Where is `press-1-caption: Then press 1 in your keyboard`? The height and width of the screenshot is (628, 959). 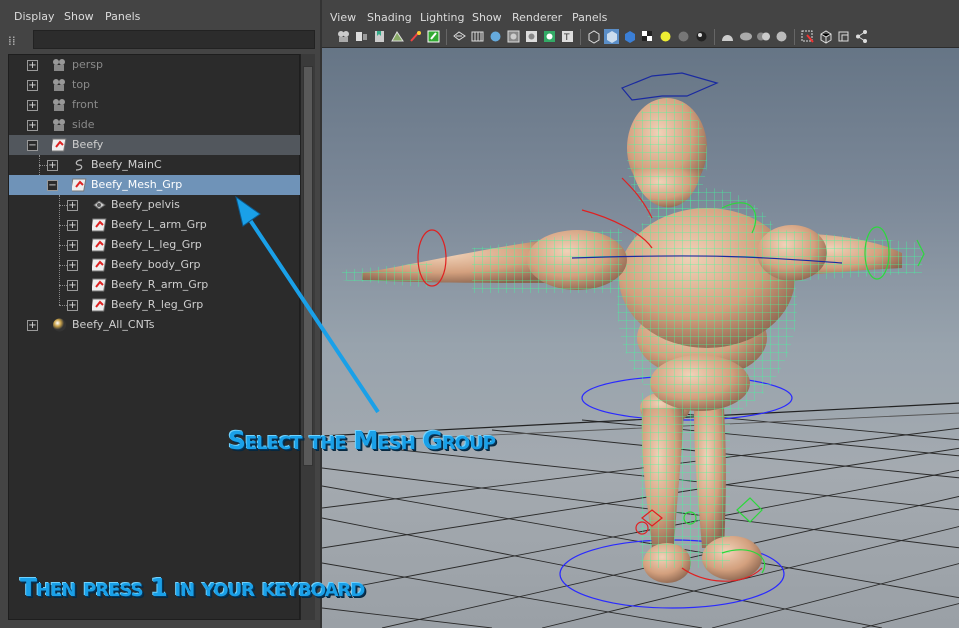
press-1-caption: Then press 1 in your keyboard is located at coordinates (192, 587).